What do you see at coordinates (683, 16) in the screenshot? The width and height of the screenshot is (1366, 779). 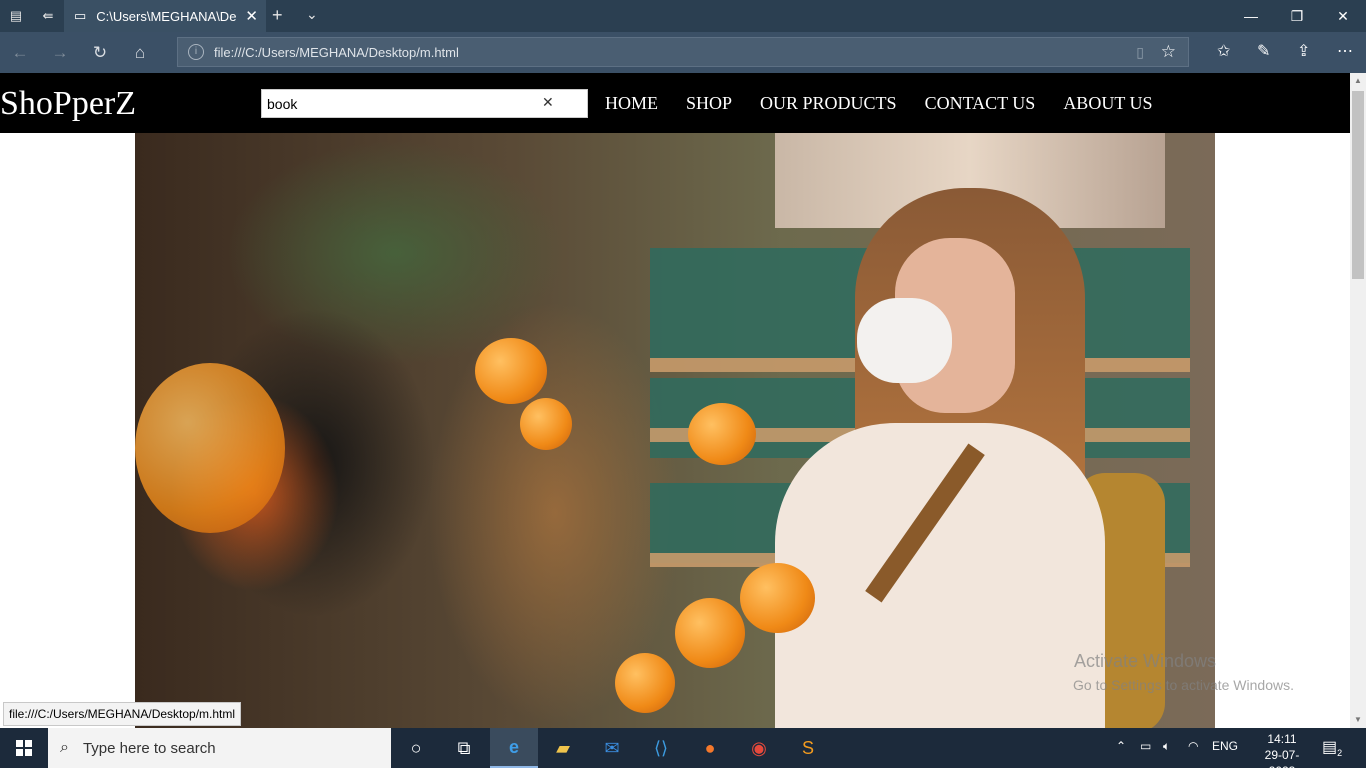 I see `browser-titlebar: ▤ ⇚ ▭ C:\Users\MEGHANA\De ✕ + ⌄ — ❐ ✕` at bounding box center [683, 16].